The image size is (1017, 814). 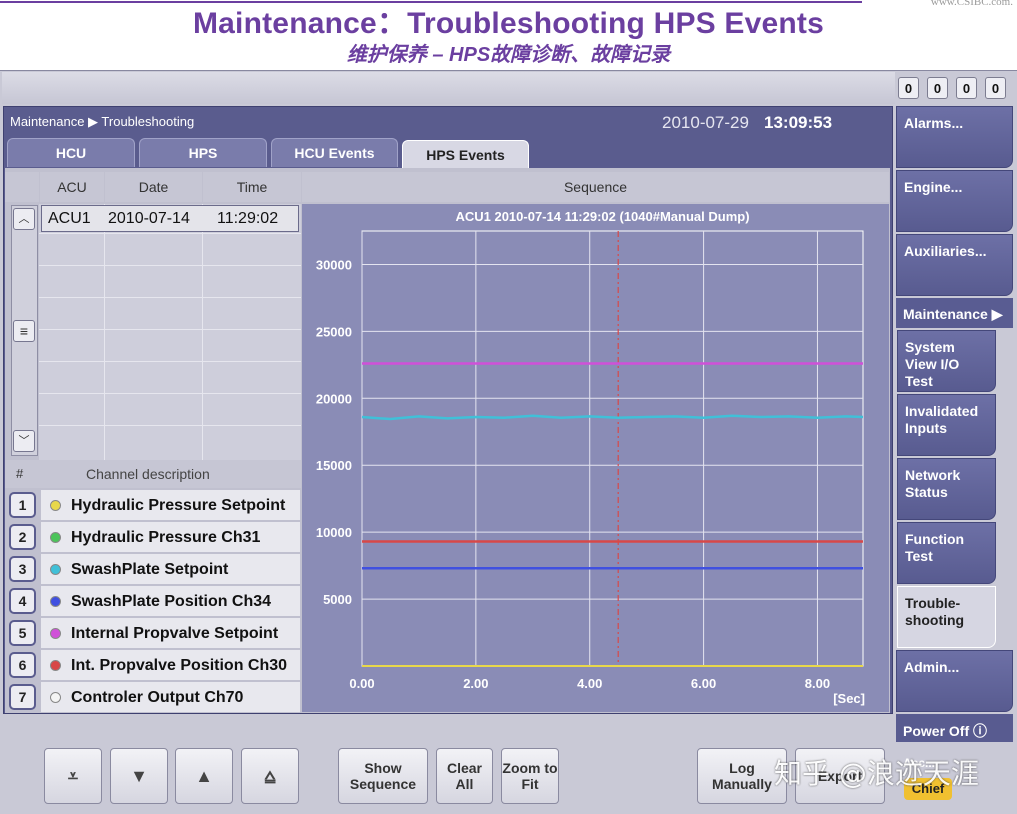 What do you see at coordinates (22, 697) in the screenshot?
I see `channel-number-button: 7` at bounding box center [22, 697].